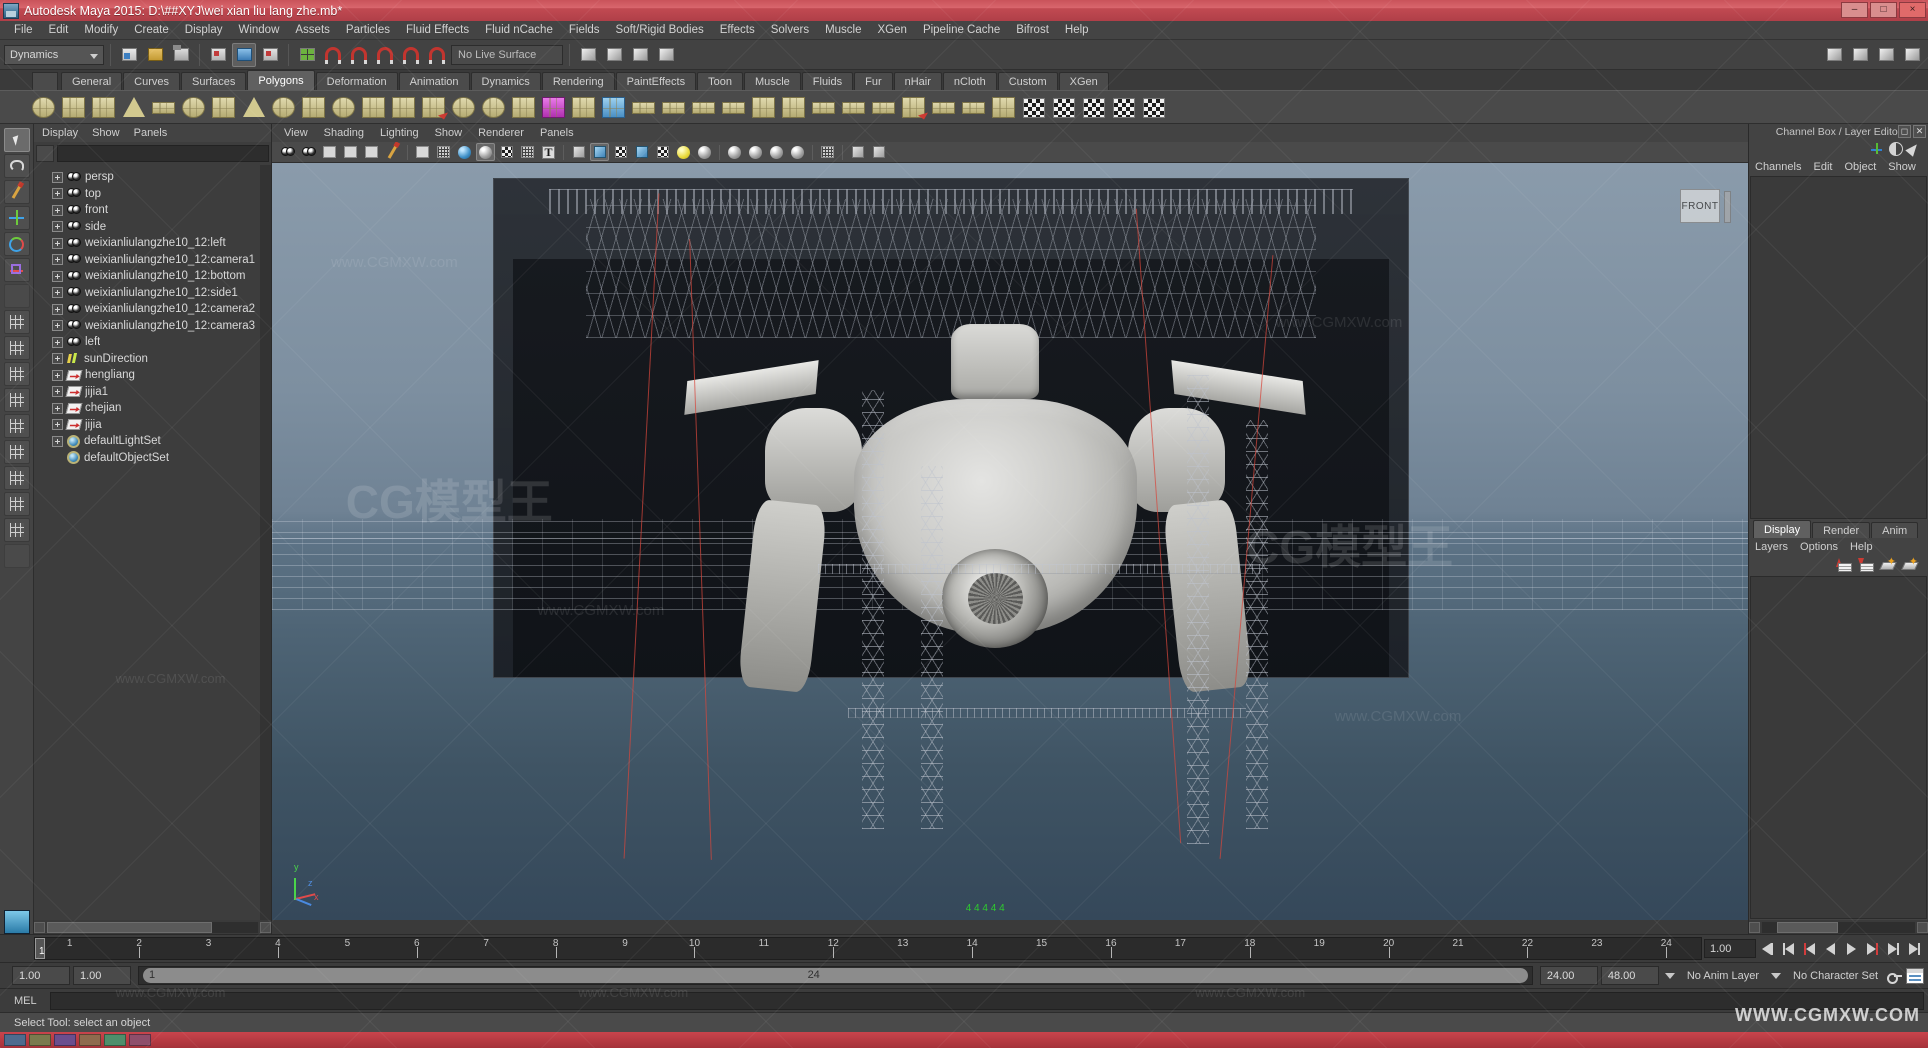 The width and height of the screenshot is (1928, 1048). Describe the element at coordinates (1123, 107) in the screenshot. I see `uv-checker-4-button` at that location.